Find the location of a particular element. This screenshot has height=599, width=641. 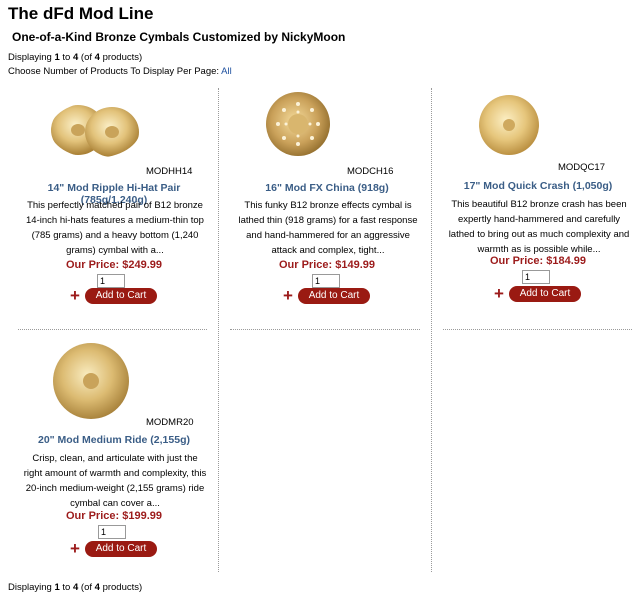

product-model: MODHH14 is located at coordinates (169, 171).